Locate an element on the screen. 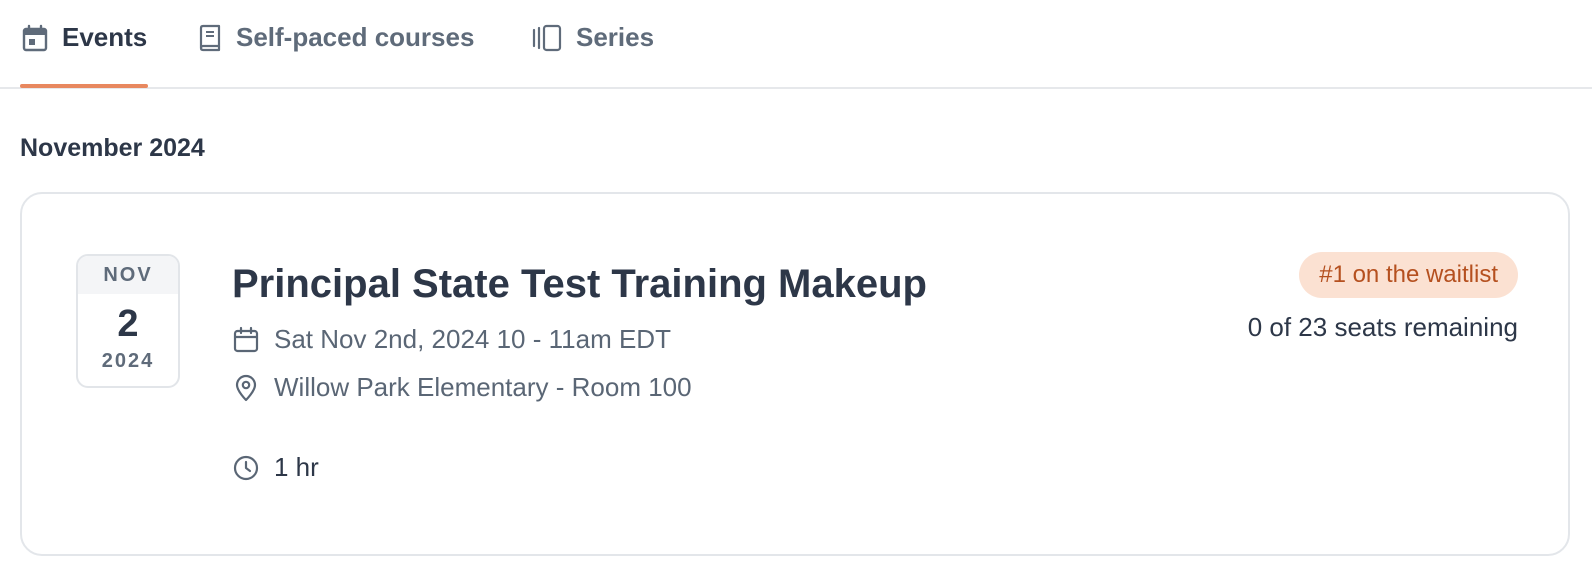 This screenshot has height=576, width=1592. event-location: Willow Park Elementary - Room 100 is located at coordinates (483, 387).